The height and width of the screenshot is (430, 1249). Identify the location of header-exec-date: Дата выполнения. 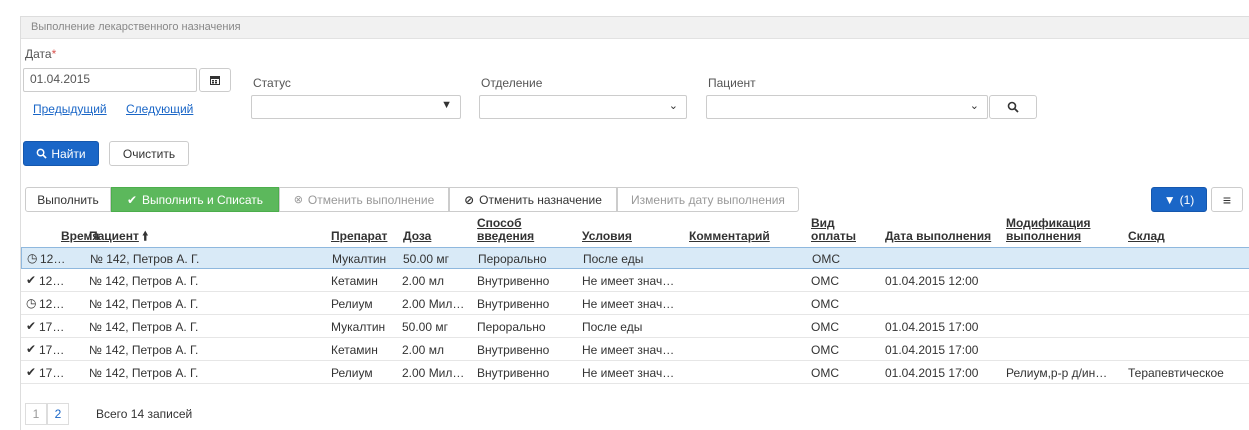
(938, 236).